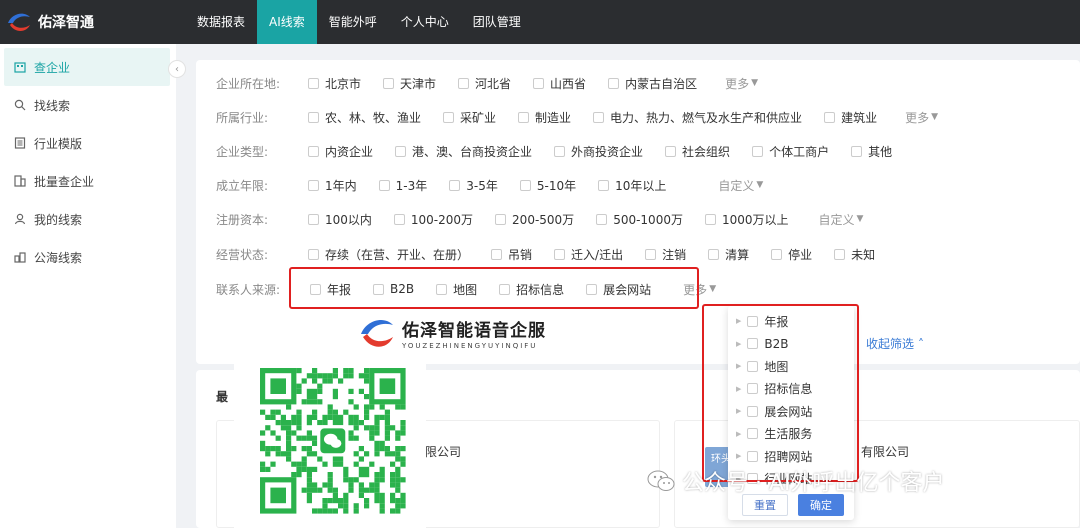 The height and width of the screenshot is (528, 1080). Describe the element at coordinates (88, 143) in the screenshot. I see `sidebar-item-industry-template: 行业模版` at that location.